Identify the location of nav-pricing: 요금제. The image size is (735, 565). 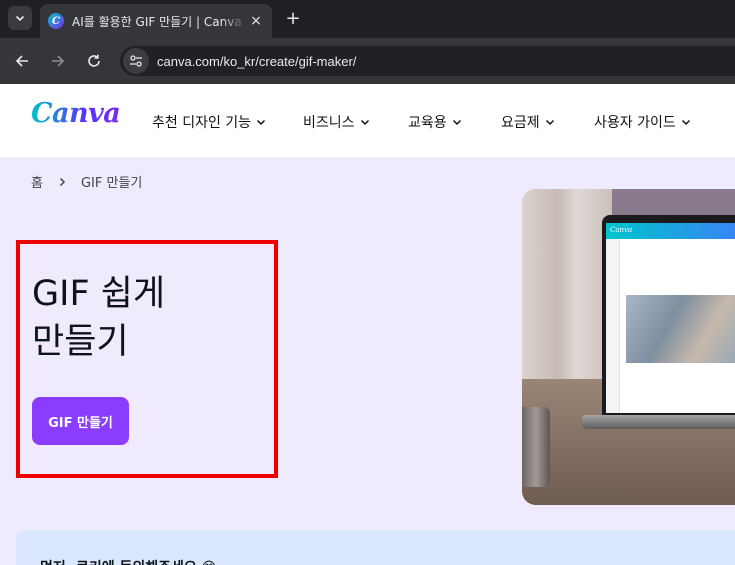
(528, 122).